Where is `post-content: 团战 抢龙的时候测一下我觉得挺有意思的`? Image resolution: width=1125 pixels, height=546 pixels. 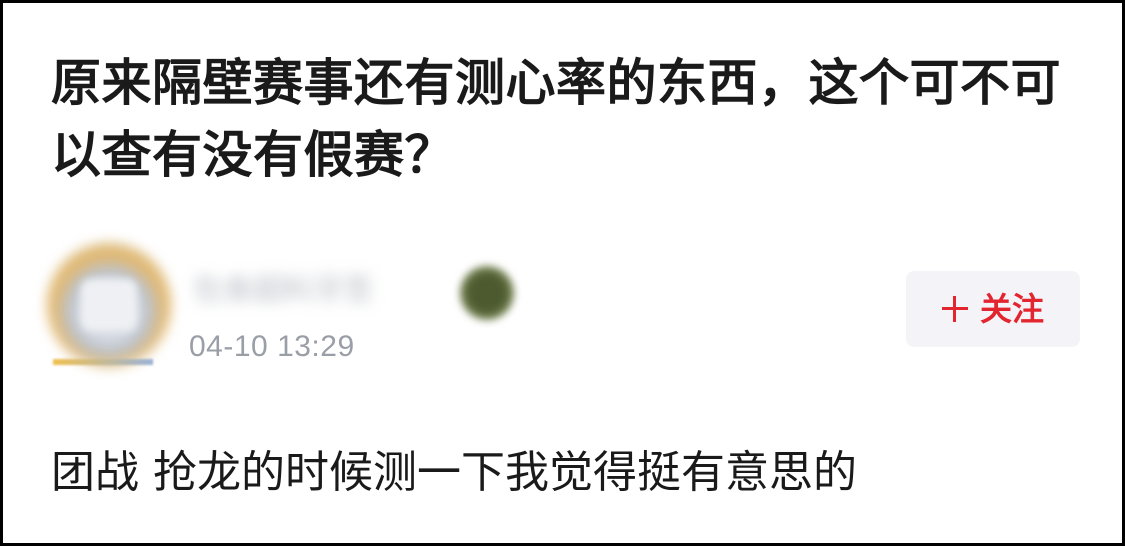 post-content: 团战 抢龙的时候测一下我觉得挺有意思的 is located at coordinates (454, 472).